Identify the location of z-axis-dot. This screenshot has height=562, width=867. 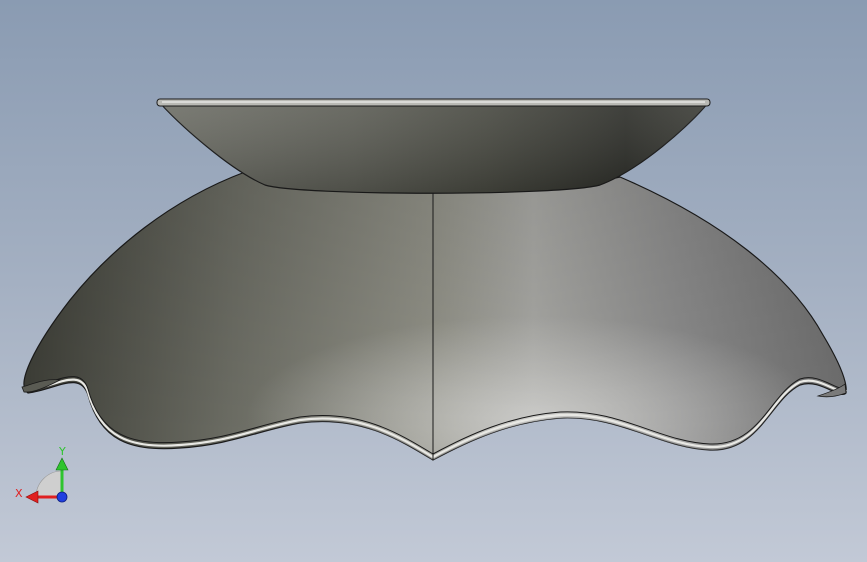
(62, 497).